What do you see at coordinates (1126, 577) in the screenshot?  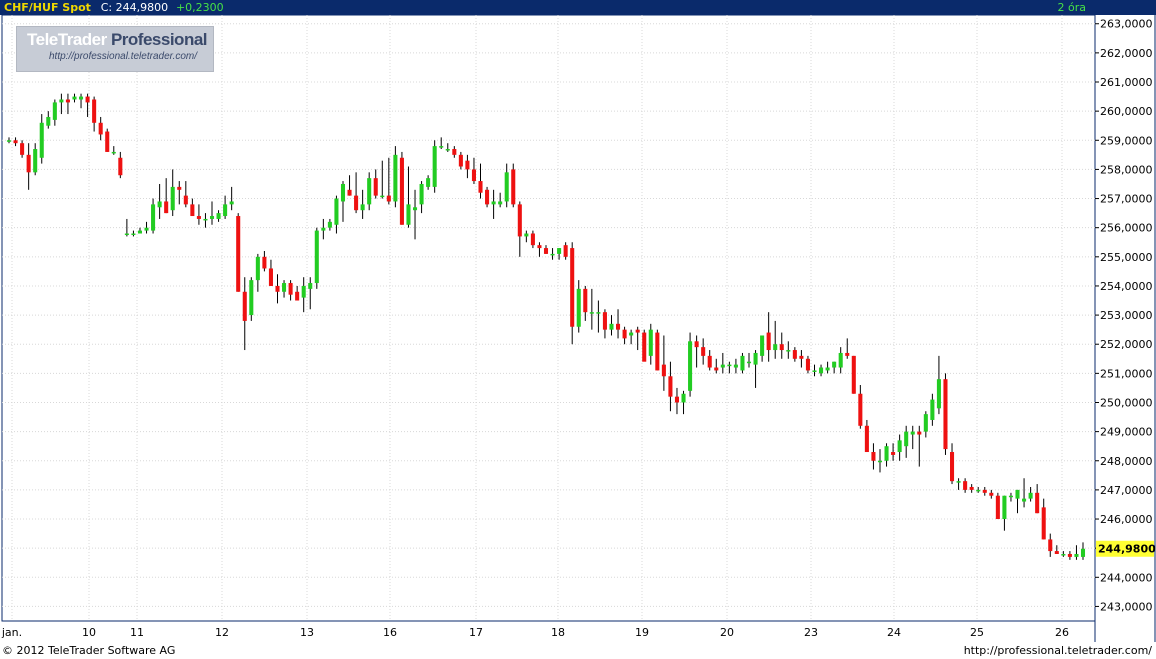 I see `y-tick-label: 244,0000` at bounding box center [1126, 577].